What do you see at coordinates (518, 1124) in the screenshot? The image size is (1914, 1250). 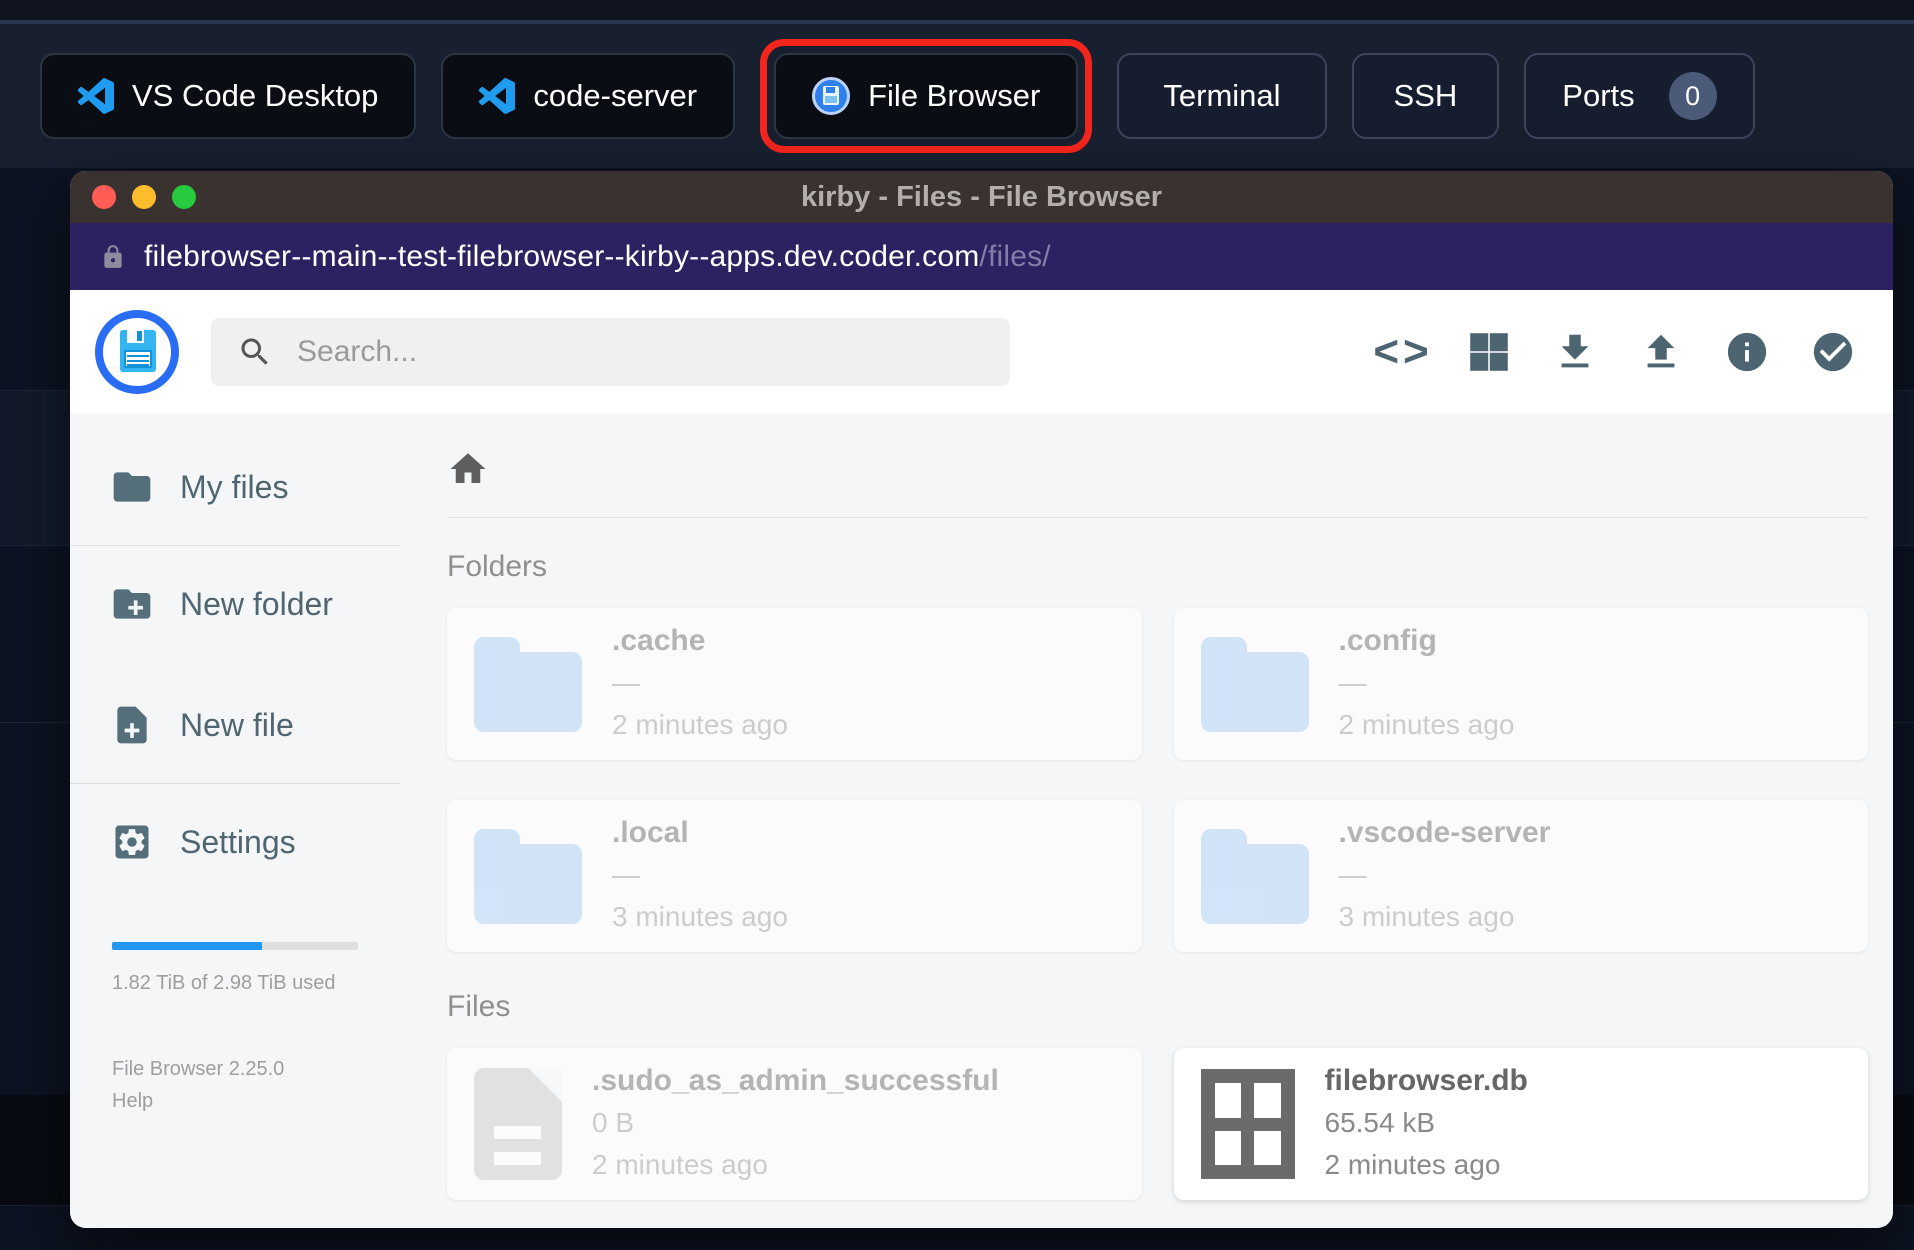 I see `file-icon` at bounding box center [518, 1124].